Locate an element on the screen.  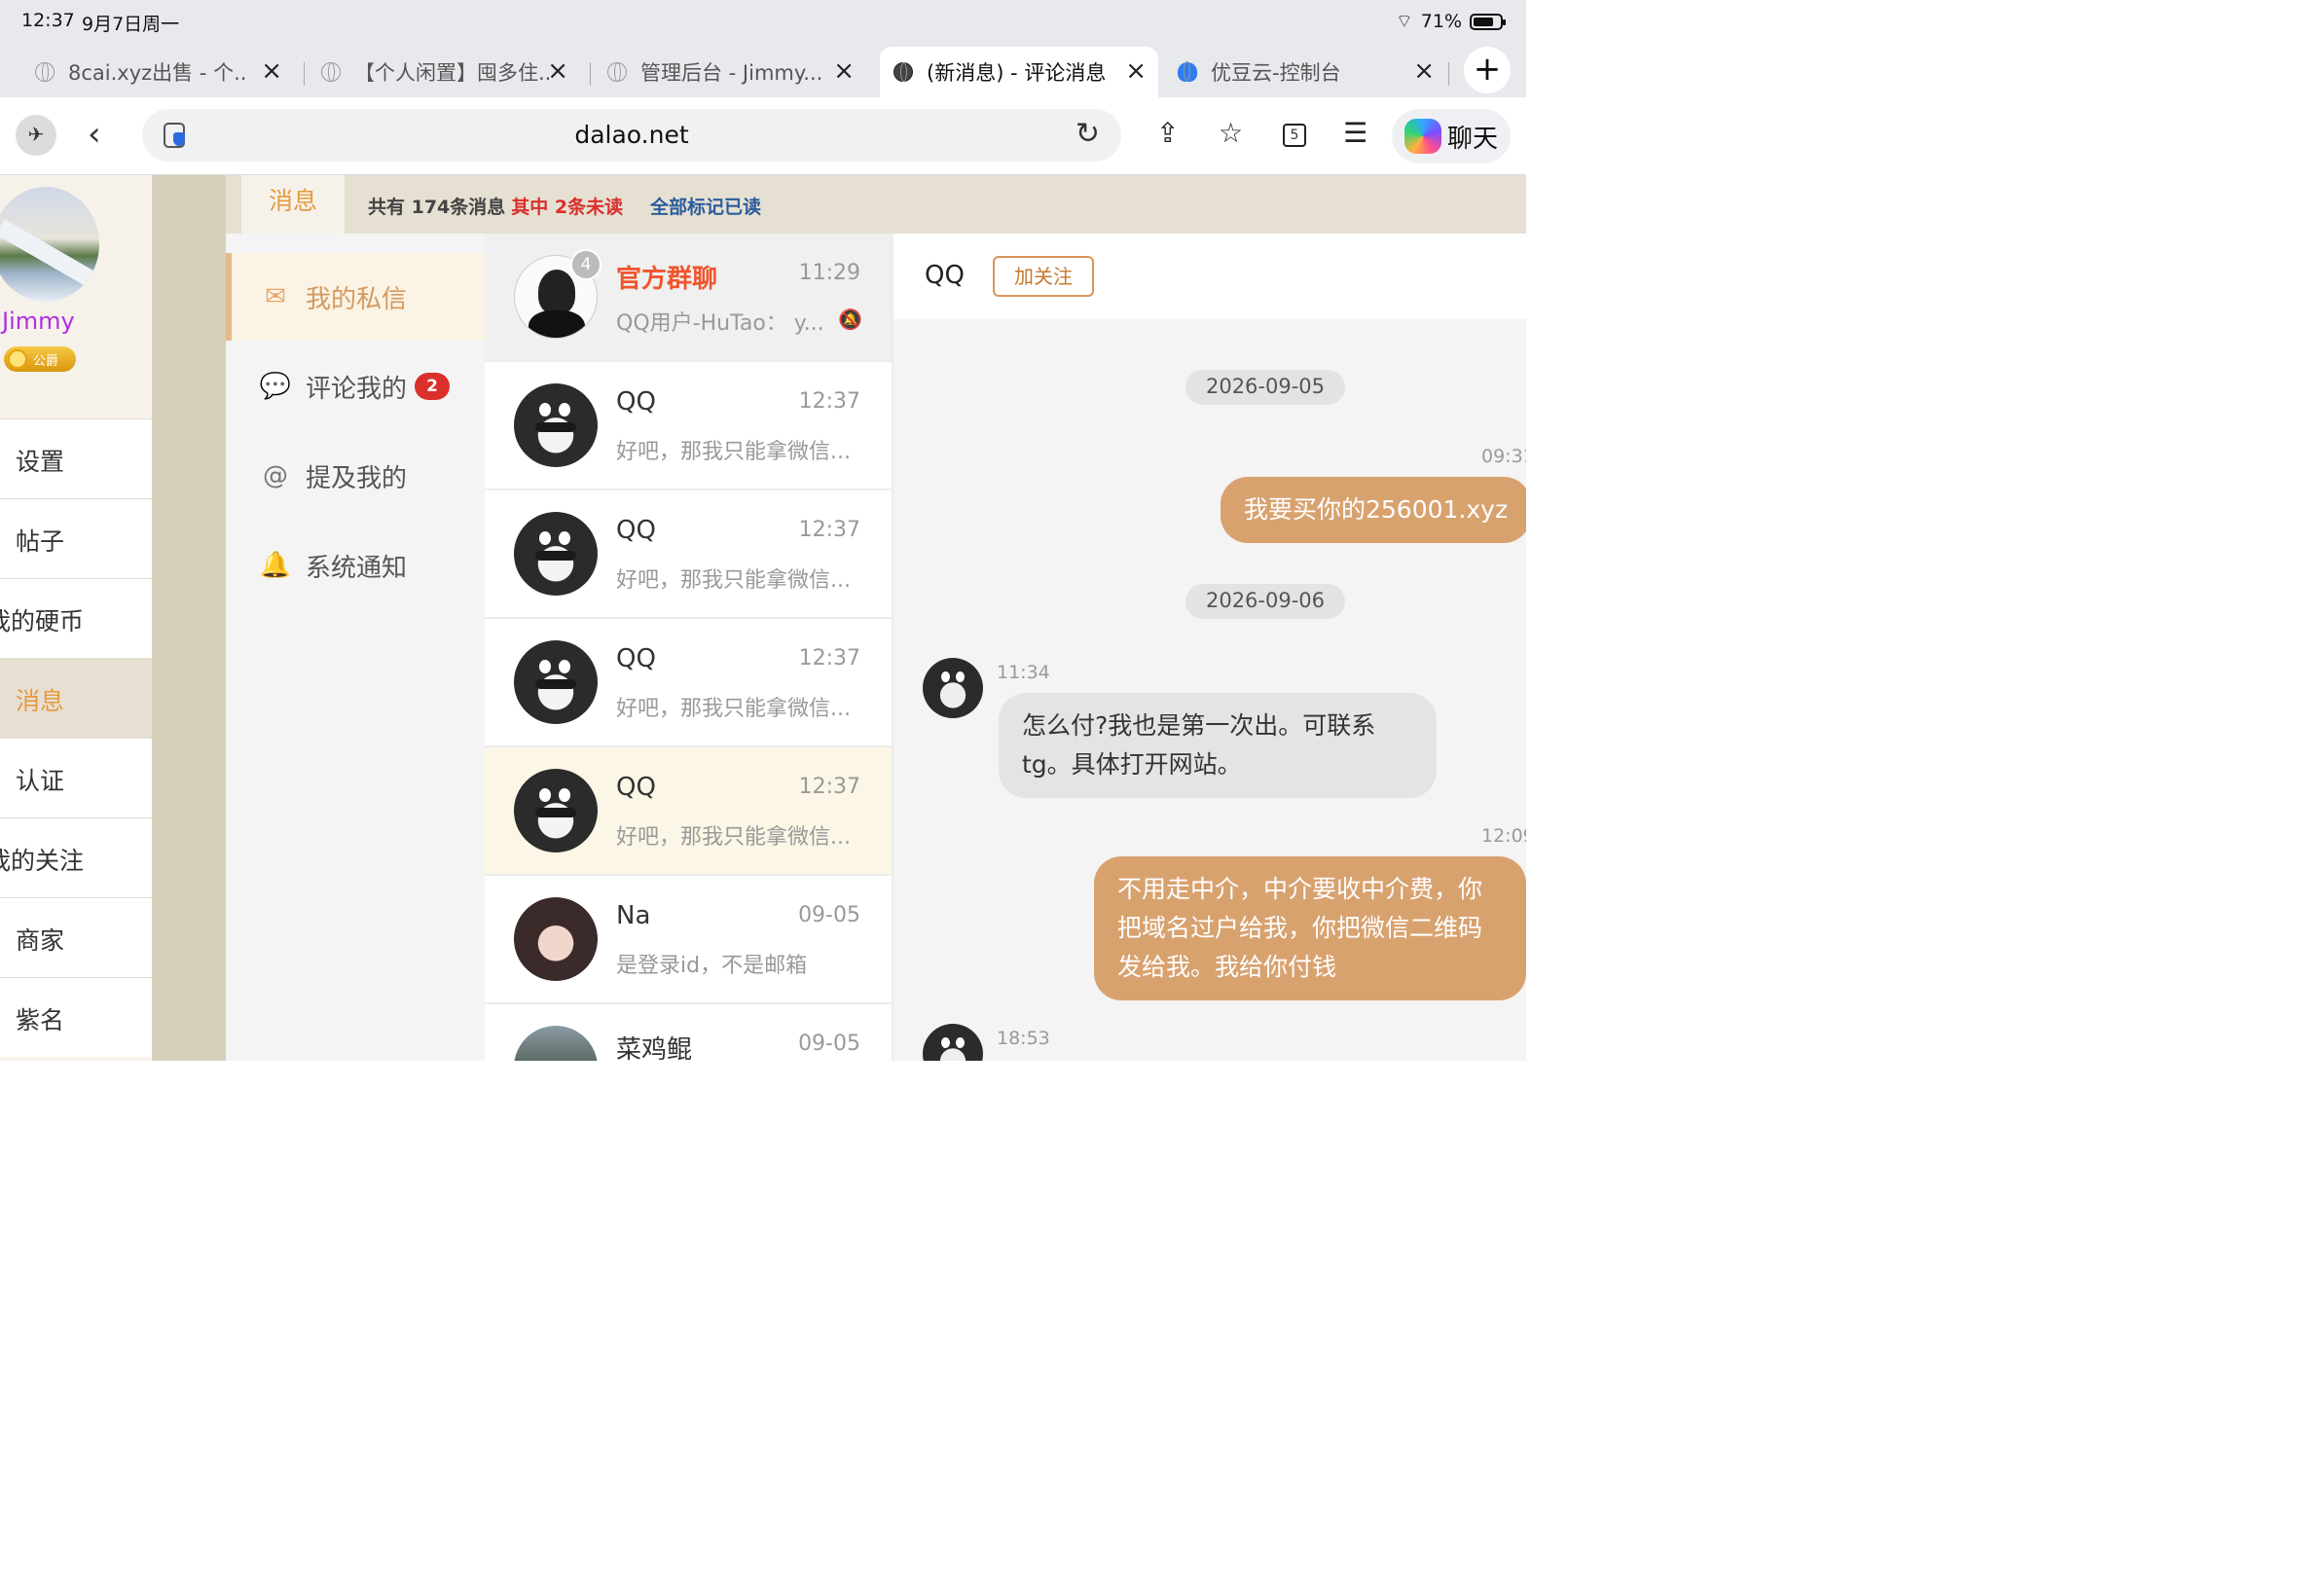
message-categories: ✉ 我的私信 💬 评论我的 2 @ 提及我的 🔔 系统通知 is located at coordinates (355, 647).